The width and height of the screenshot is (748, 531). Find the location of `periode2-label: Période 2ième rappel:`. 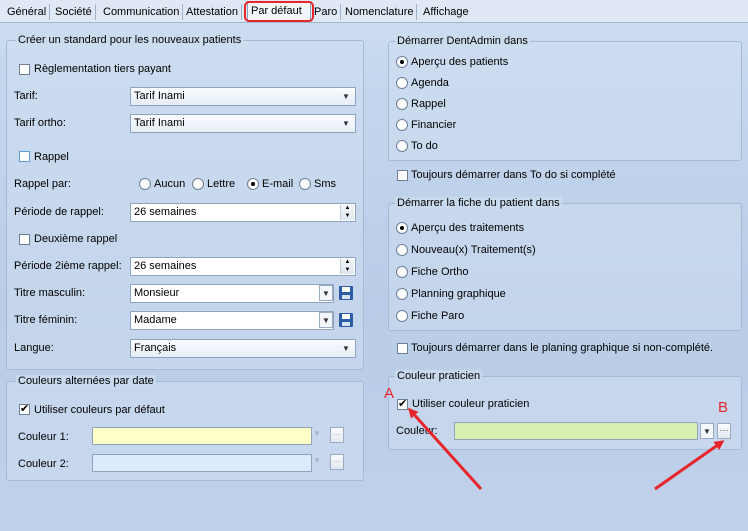

periode2-label: Période 2ième rappel: is located at coordinates (68, 266).